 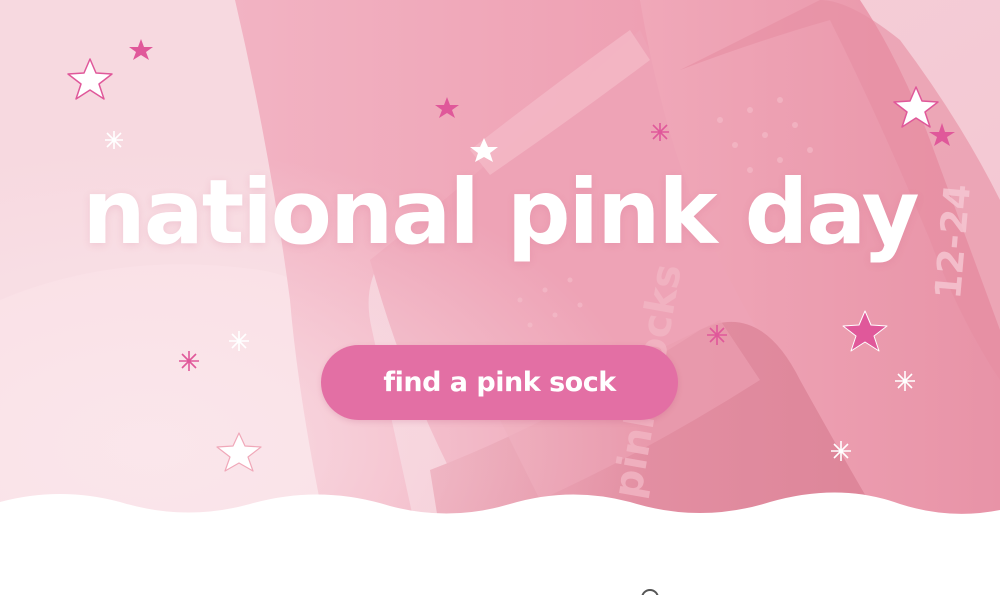 I want to click on find-pink-sock-button: find a pink sock, so click(x=499, y=382).